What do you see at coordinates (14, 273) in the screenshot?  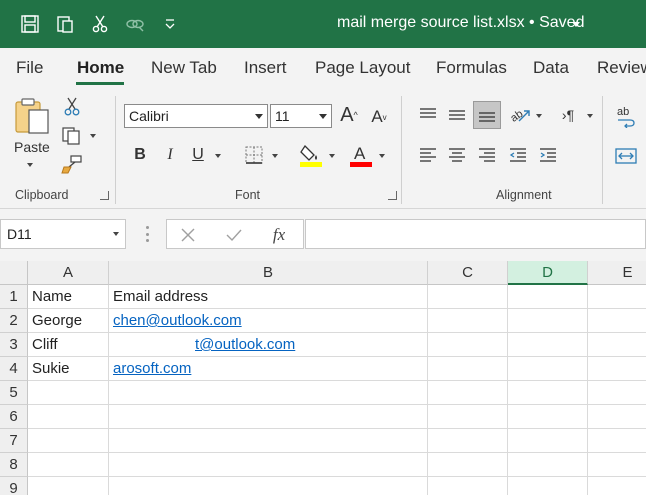 I see `select-all-corner` at bounding box center [14, 273].